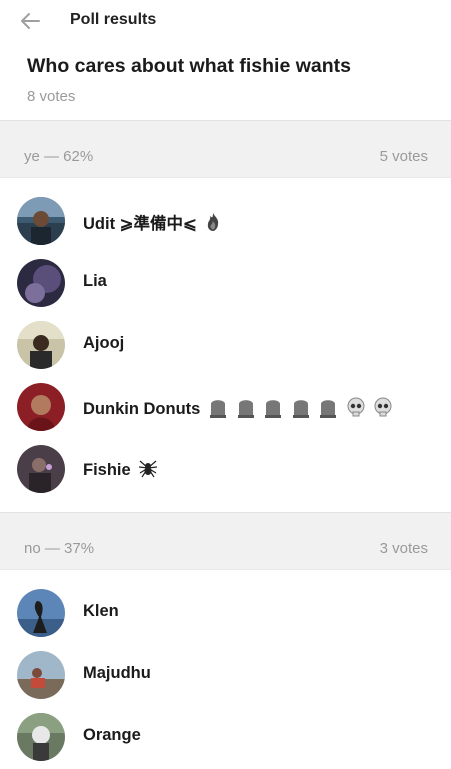  I want to click on voter-row: Dunkin Donuts, so click(225, 407).